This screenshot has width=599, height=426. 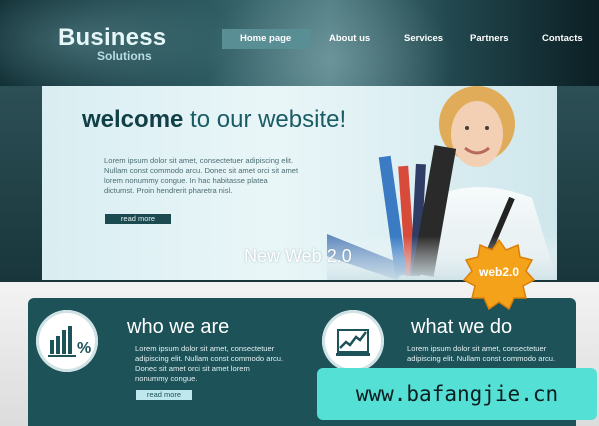 I want to click on hero-title-bold: welcome, so click(x=133, y=119).